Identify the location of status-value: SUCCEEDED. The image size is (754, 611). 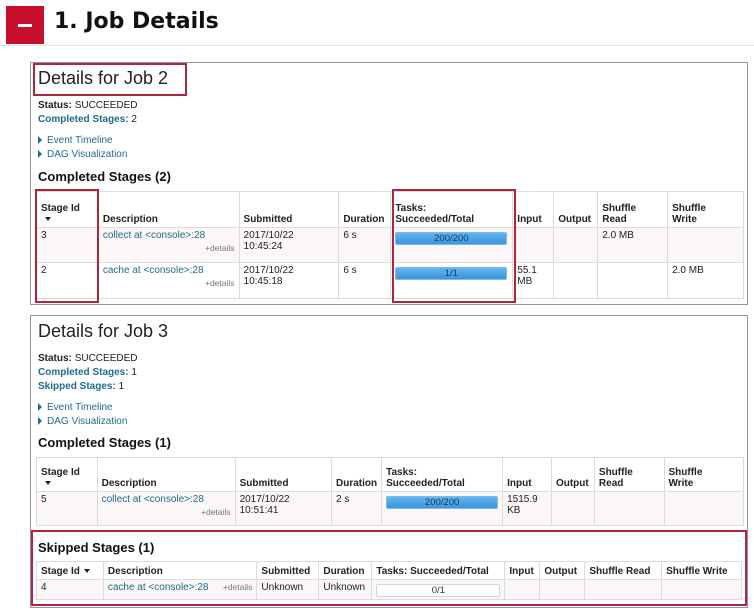
(106, 358).